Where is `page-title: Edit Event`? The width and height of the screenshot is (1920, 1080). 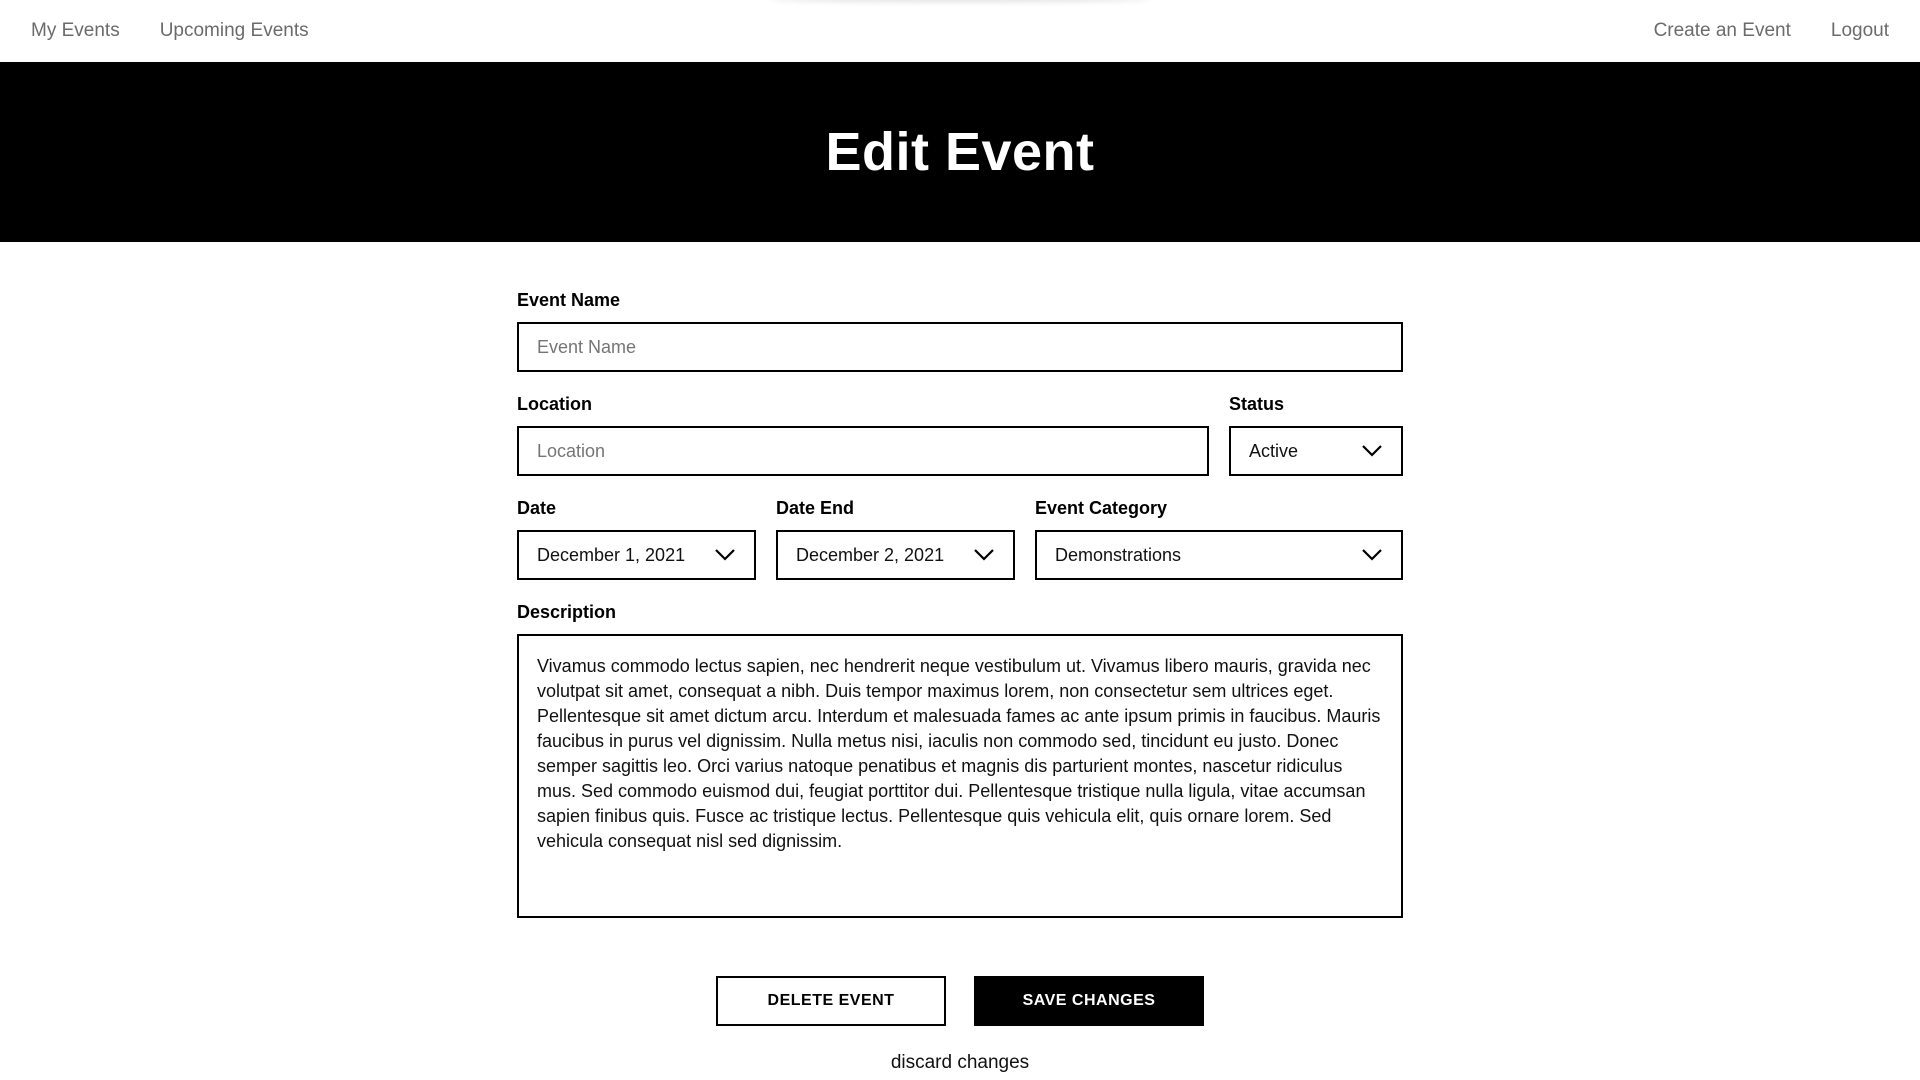 page-title: Edit Event is located at coordinates (960, 152).